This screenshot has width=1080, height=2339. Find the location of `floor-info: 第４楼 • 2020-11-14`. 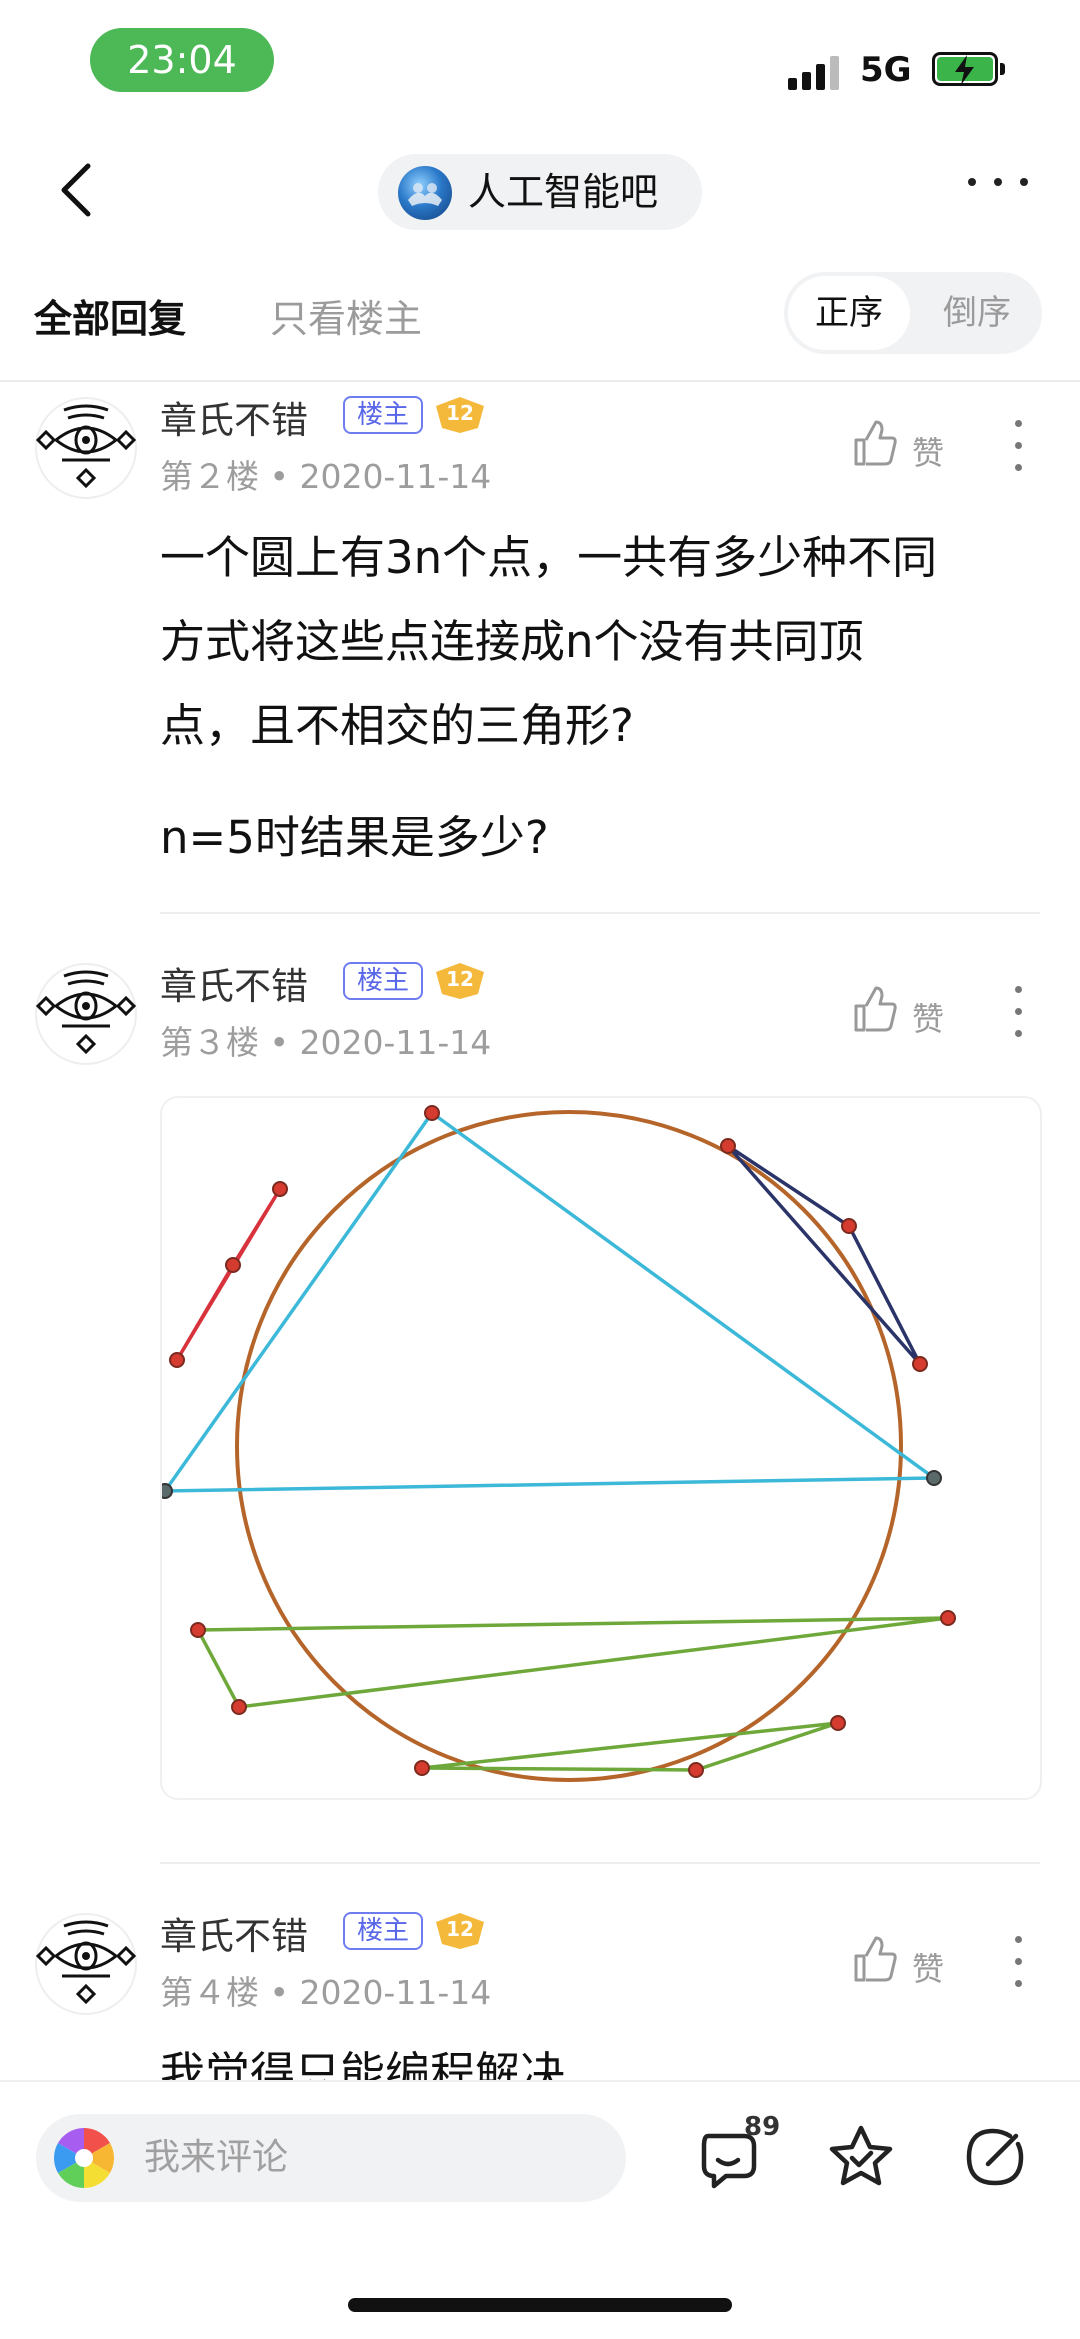

floor-info: 第４楼 • 2020-11-14 is located at coordinates (326, 1992).